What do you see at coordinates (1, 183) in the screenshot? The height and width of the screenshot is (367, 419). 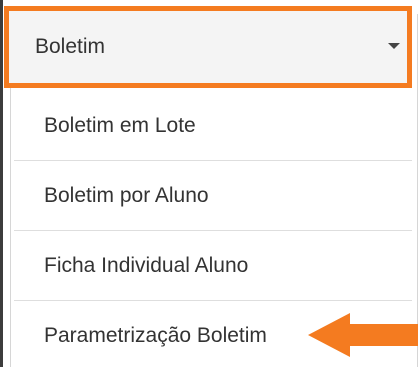 I see `page-edge` at bounding box center [1, 183].